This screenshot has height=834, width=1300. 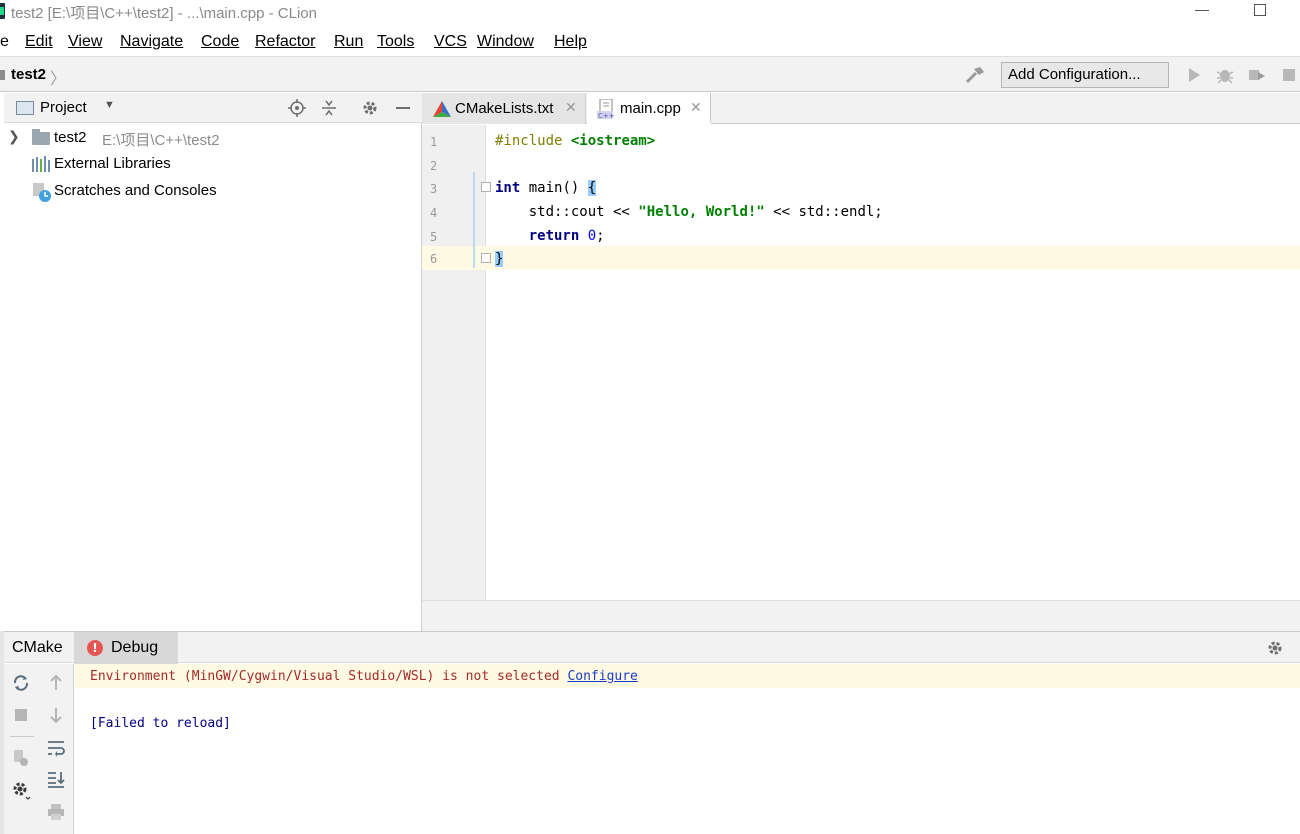 I want to click on tool-window-tabs: CMake ! Debug, so click(x=652, y=647).